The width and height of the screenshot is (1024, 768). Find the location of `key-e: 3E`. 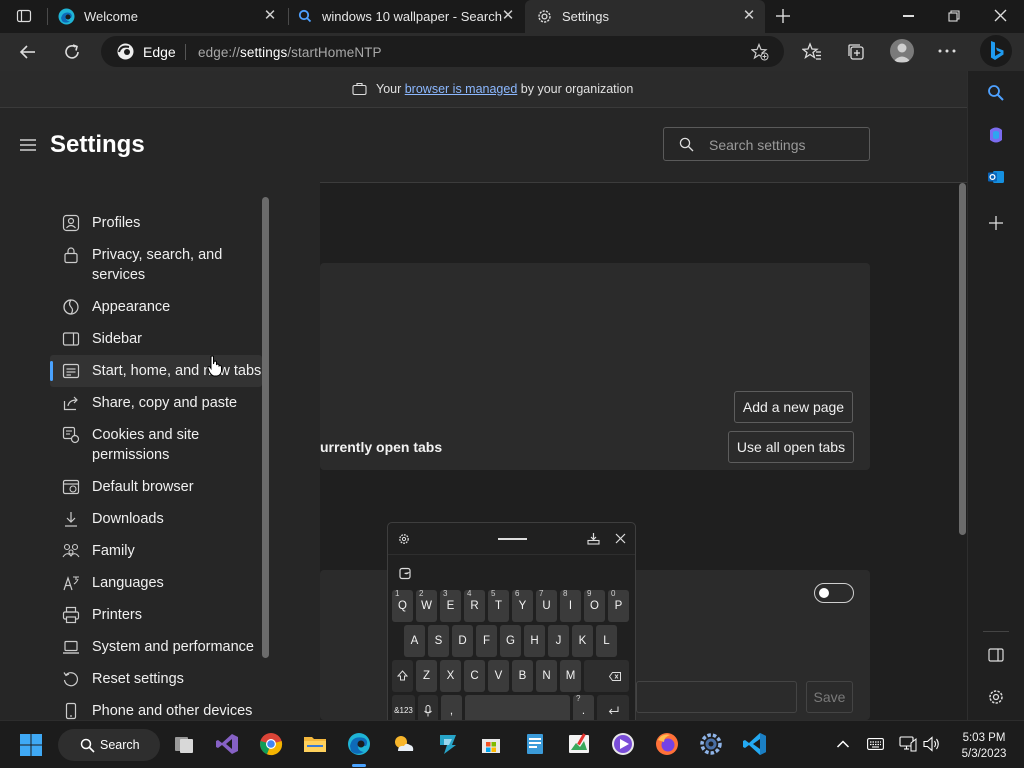

key-e: 3E is located at coordinates (450, 605).